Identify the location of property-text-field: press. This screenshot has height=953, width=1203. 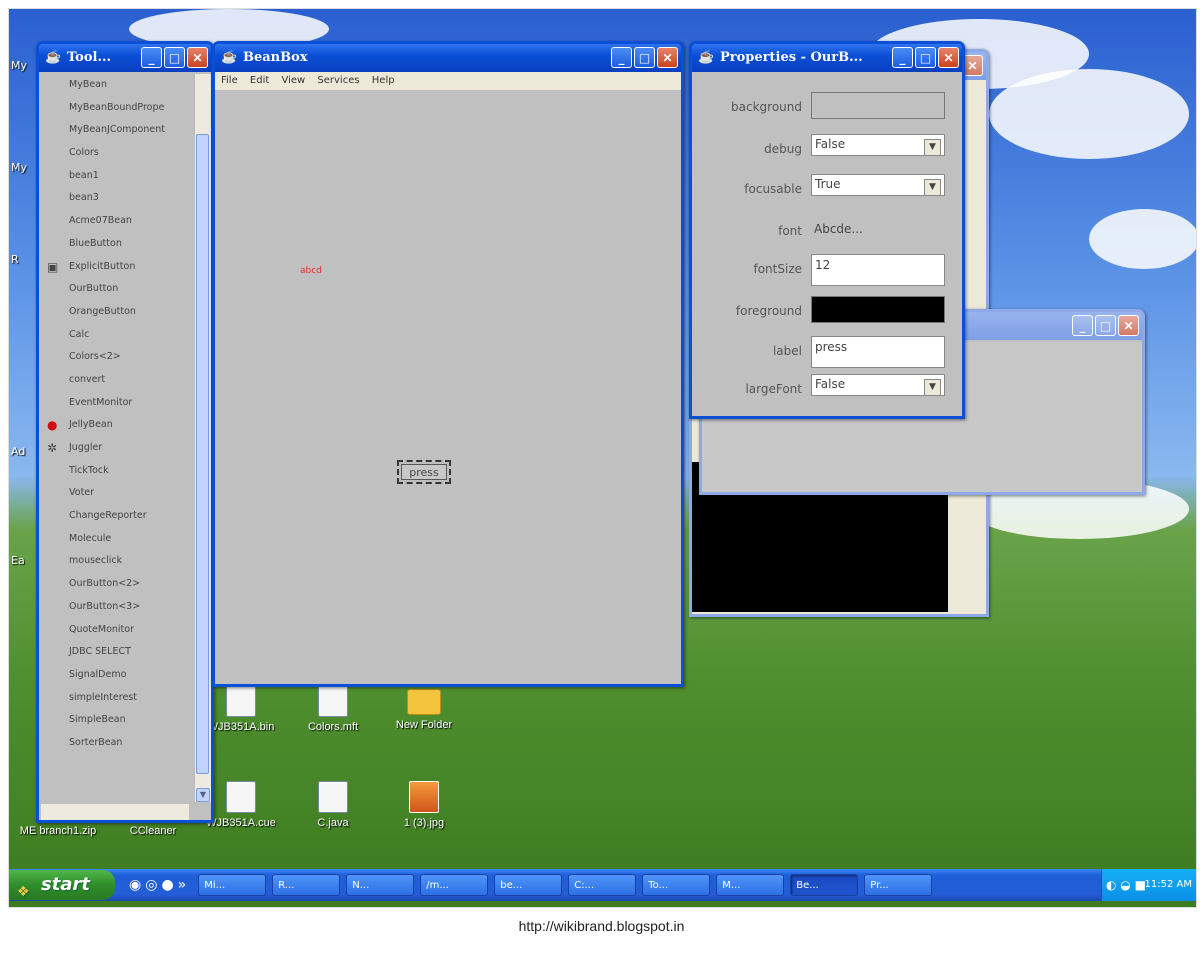
(878, 352).